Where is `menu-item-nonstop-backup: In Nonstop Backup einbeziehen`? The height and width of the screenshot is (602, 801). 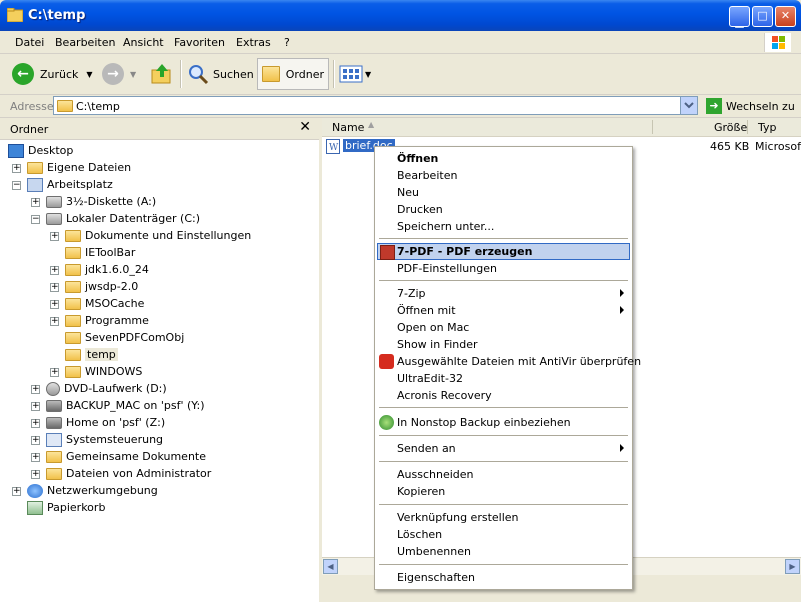 menu-item-nonstop-backup: In Nonstop Backup einbeziehen is located at coordinates (503, 422).